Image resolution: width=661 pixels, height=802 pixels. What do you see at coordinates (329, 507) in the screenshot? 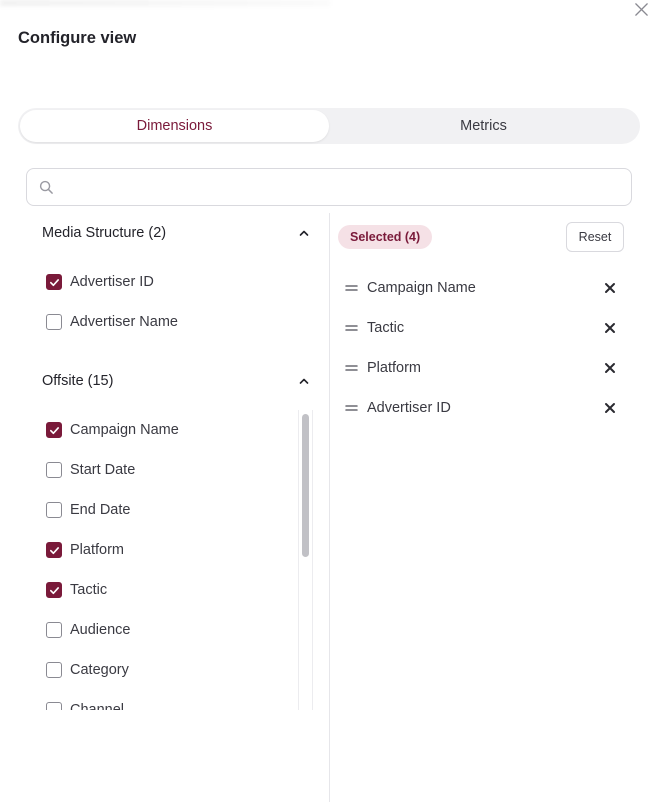
I see `panel-divider` at bounding box center [329, 507].